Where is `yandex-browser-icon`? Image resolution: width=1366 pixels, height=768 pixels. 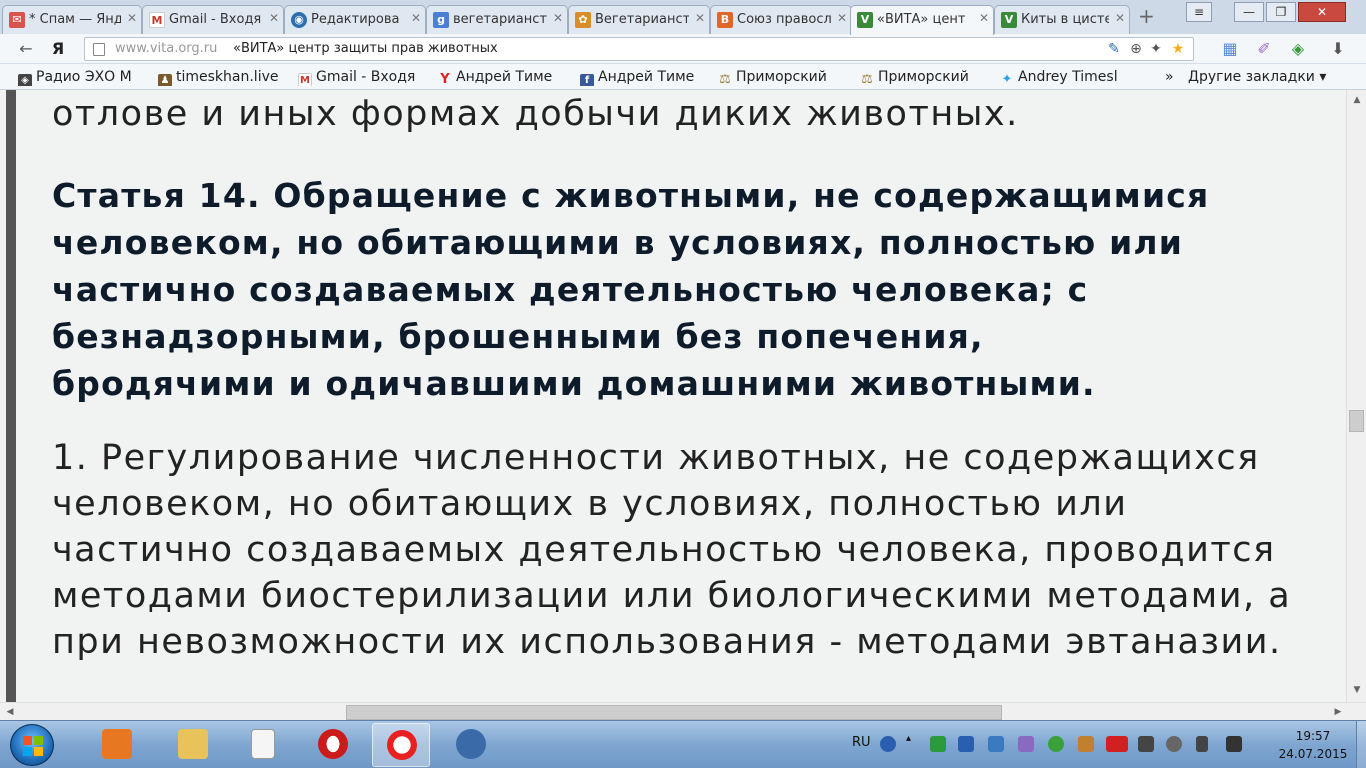
yandex-browser-icon is located at coordinates (402, 745).